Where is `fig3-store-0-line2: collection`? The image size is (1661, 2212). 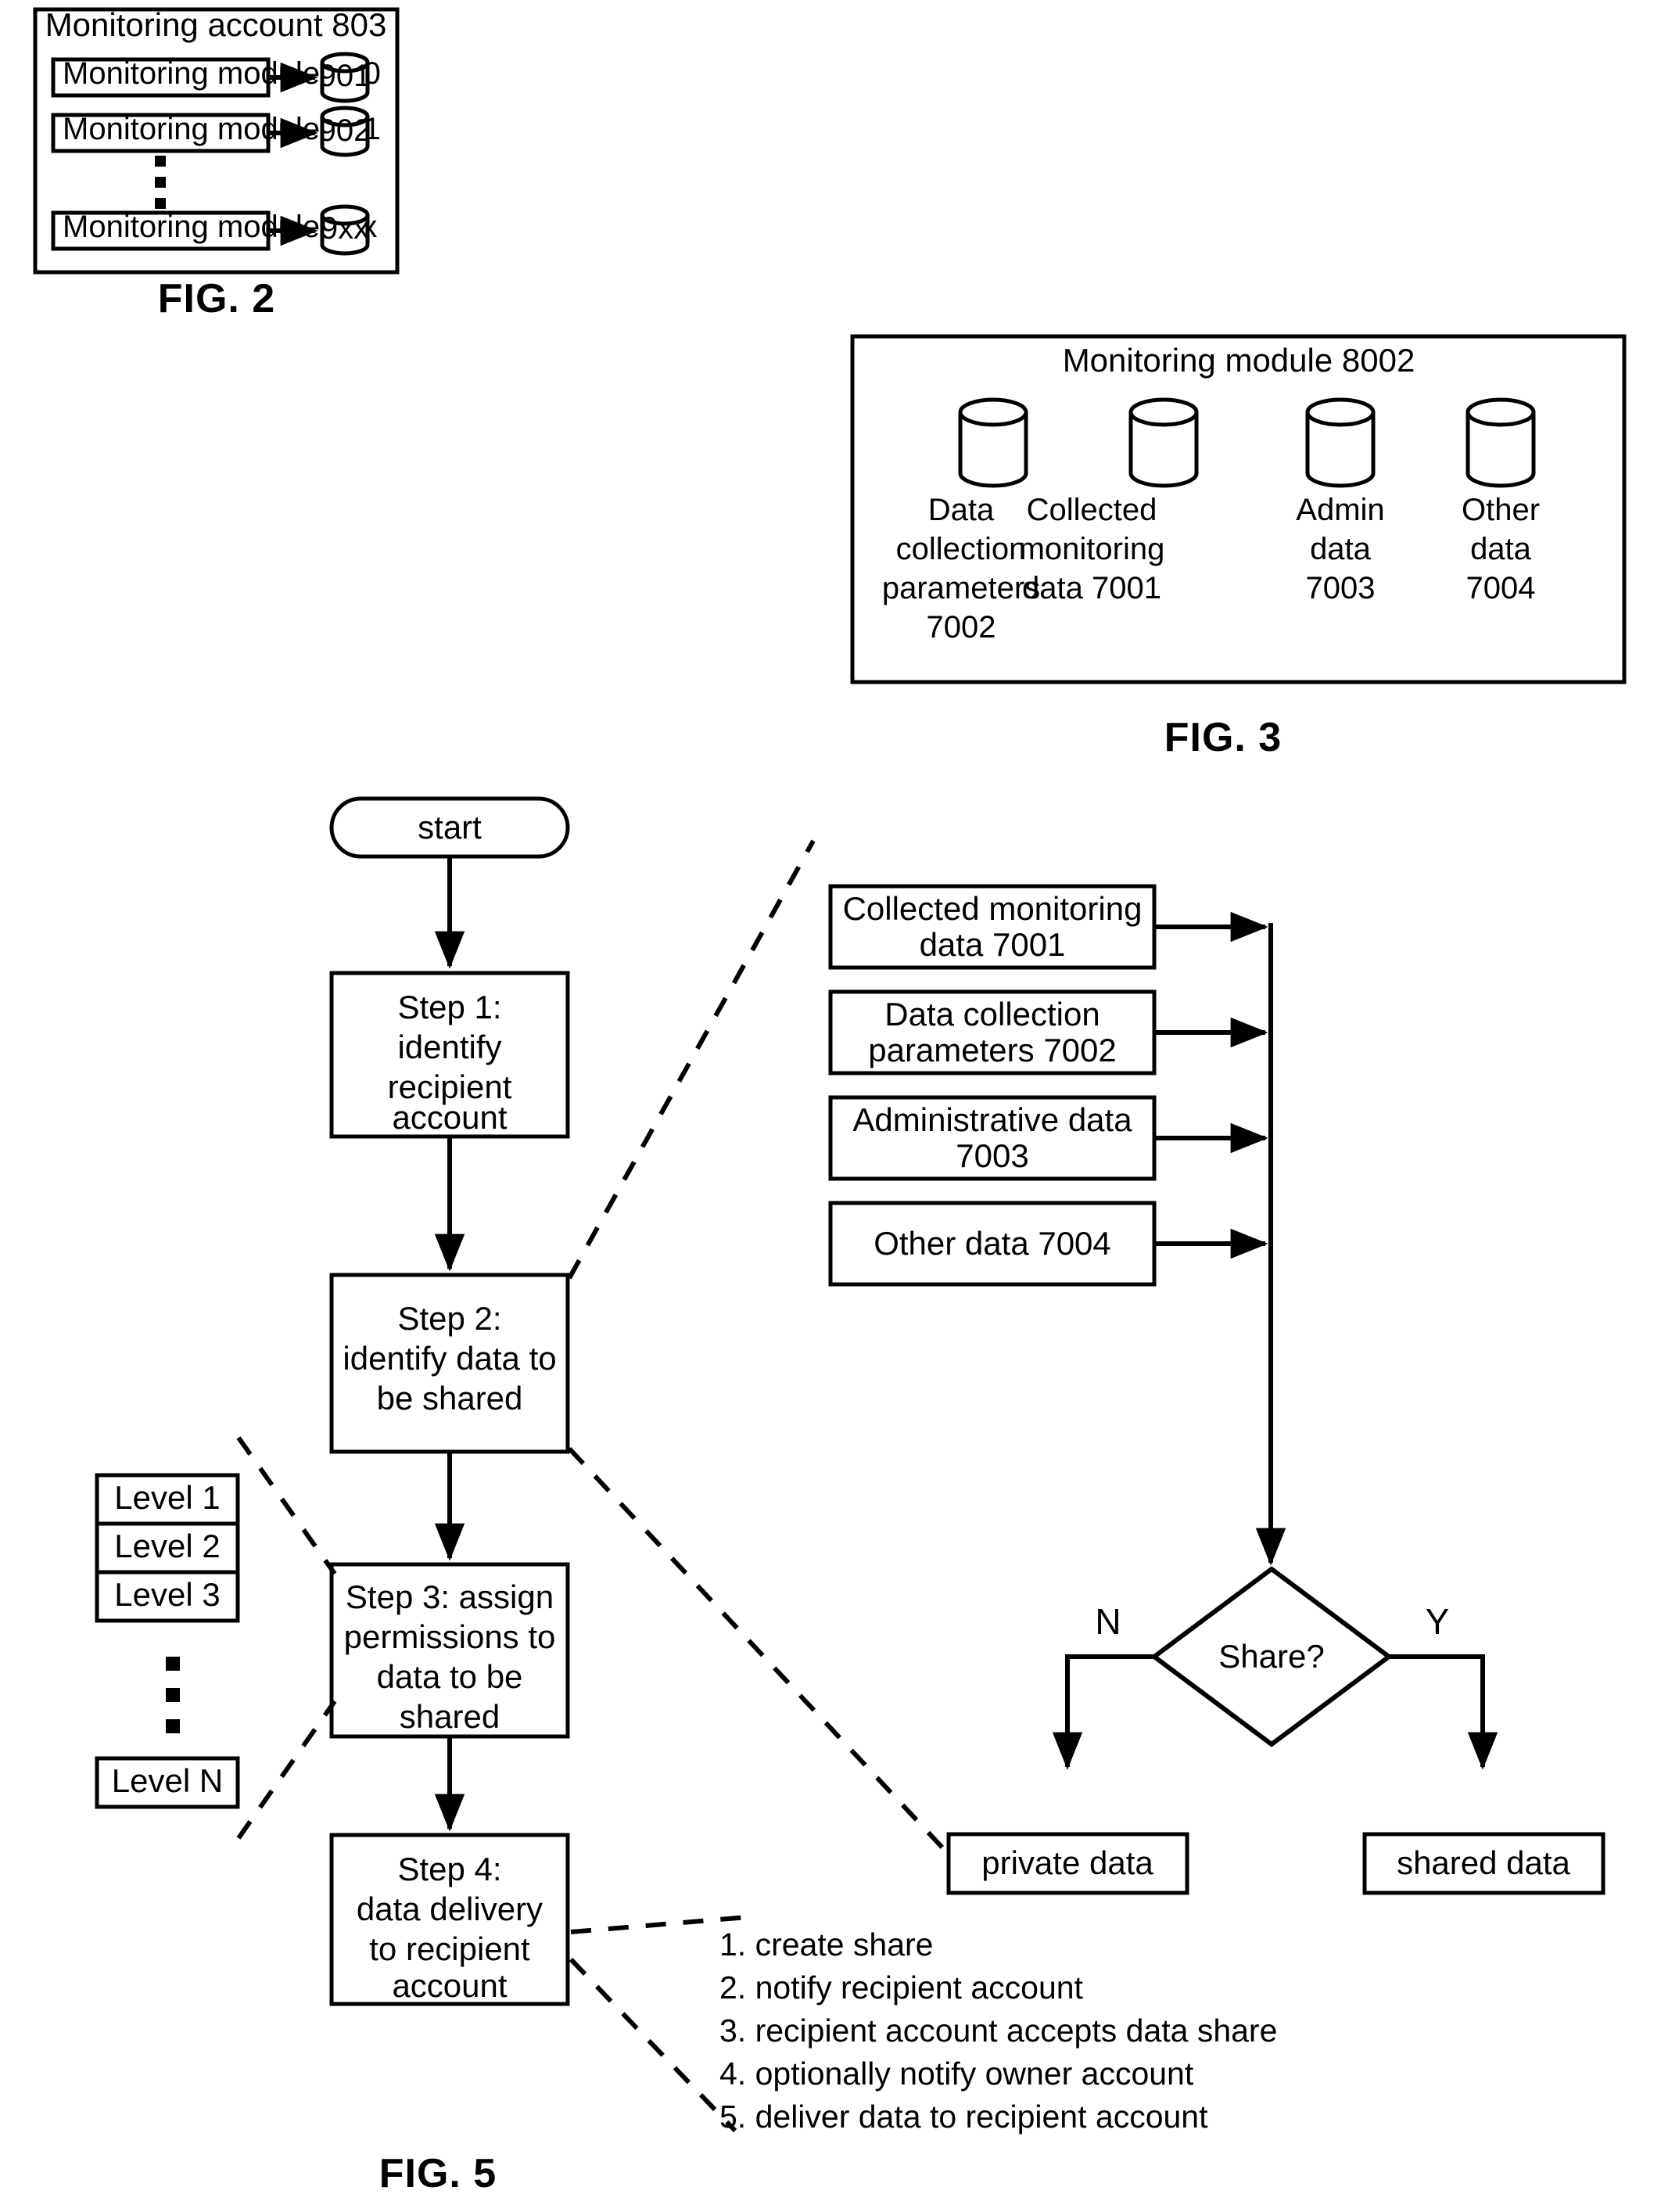
fig3-store-0-line2: collection is located at coordinates (962, 549).